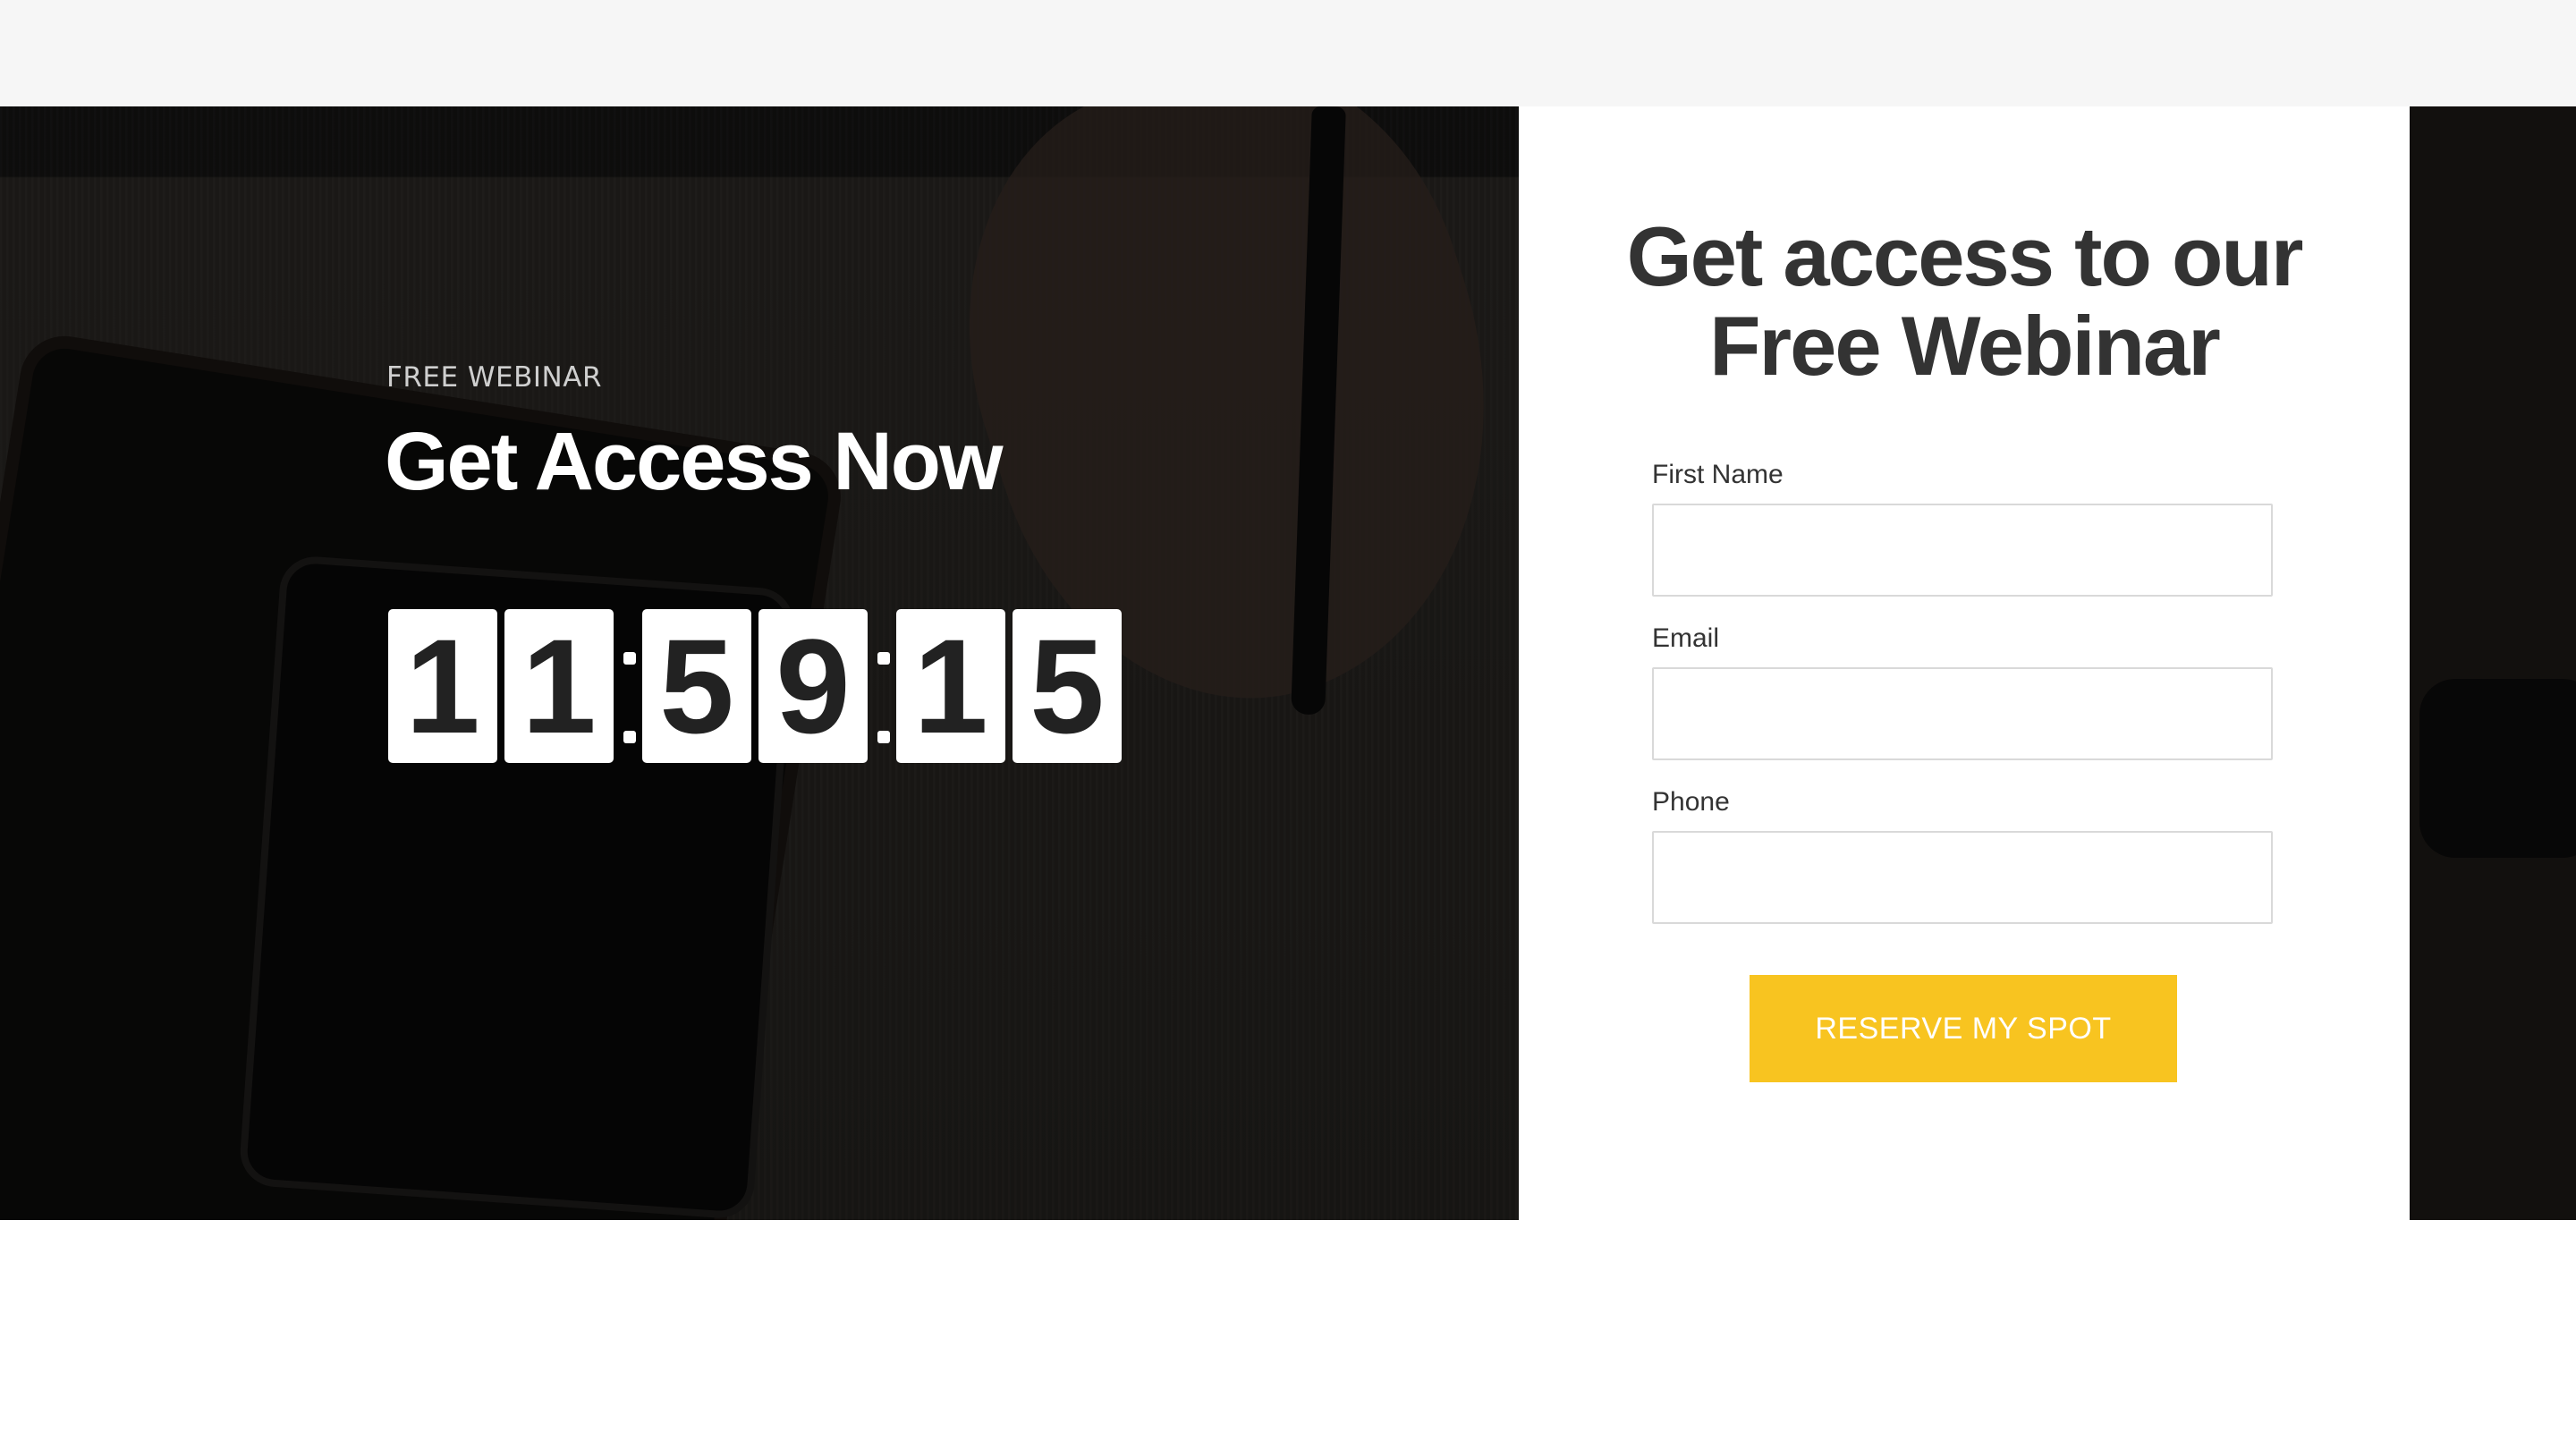 This screenshot has height=1449, width=2576. I want to click on countdown-minute-tens: 5, so click(696, 686).